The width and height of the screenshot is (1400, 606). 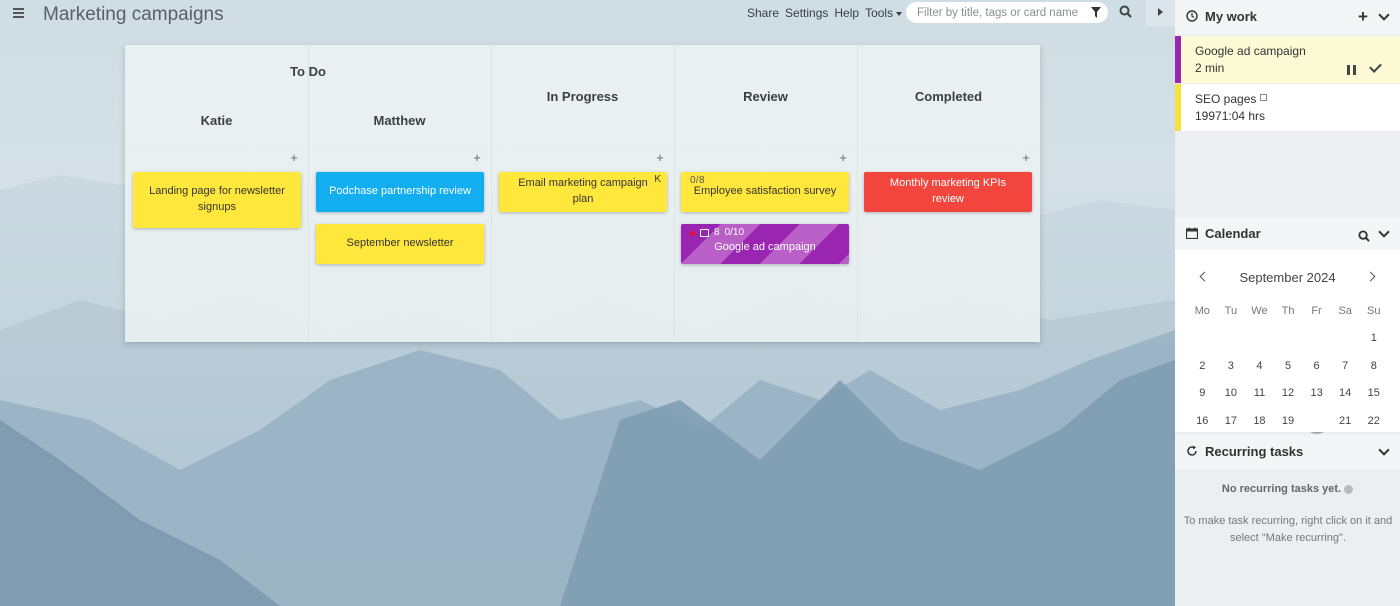 I want to click on calendar-day: 1, so click(x=1373, y=338).